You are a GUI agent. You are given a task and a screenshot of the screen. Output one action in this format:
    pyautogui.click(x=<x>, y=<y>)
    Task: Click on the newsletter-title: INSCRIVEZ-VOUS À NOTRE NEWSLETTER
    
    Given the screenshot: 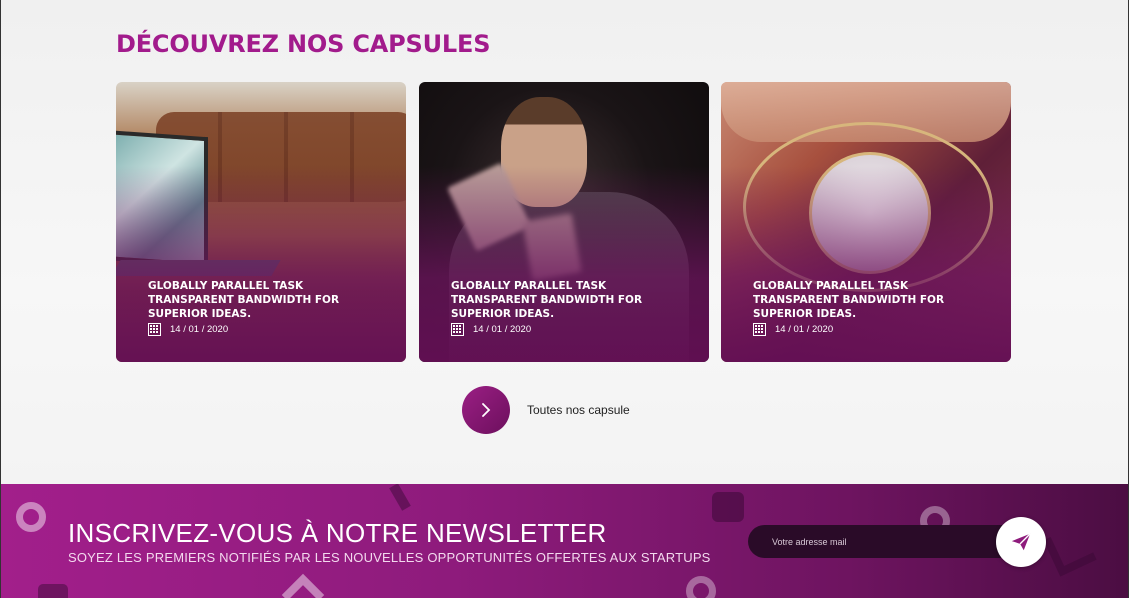 What is the action you would take?
    pyautogui.click(x=337, y=533)
    